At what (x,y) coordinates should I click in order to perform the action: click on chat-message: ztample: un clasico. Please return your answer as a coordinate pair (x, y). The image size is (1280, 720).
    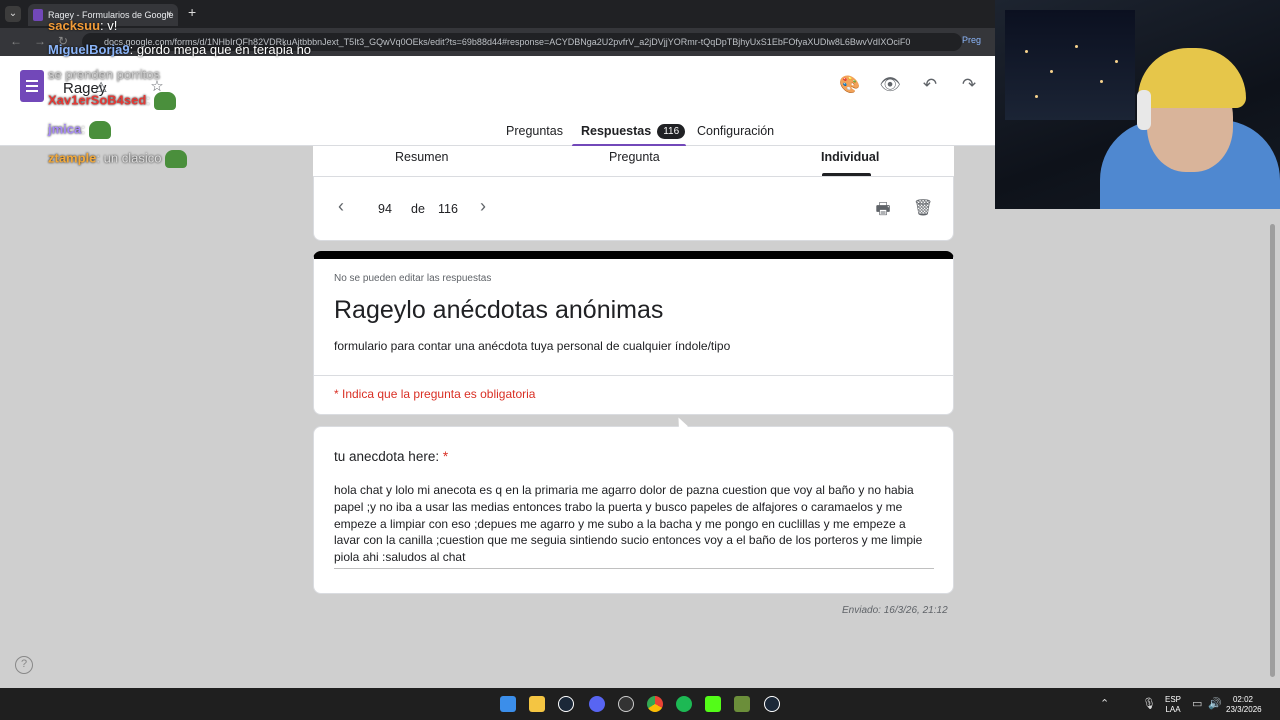
    Looking at the image, I should click on (118, 159).